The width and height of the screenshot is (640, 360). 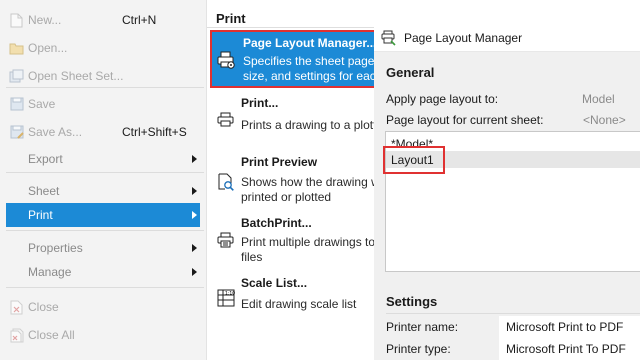 I want to click on shortcut-text: Ctrl+Shift+S, so click(x=154, y=132).